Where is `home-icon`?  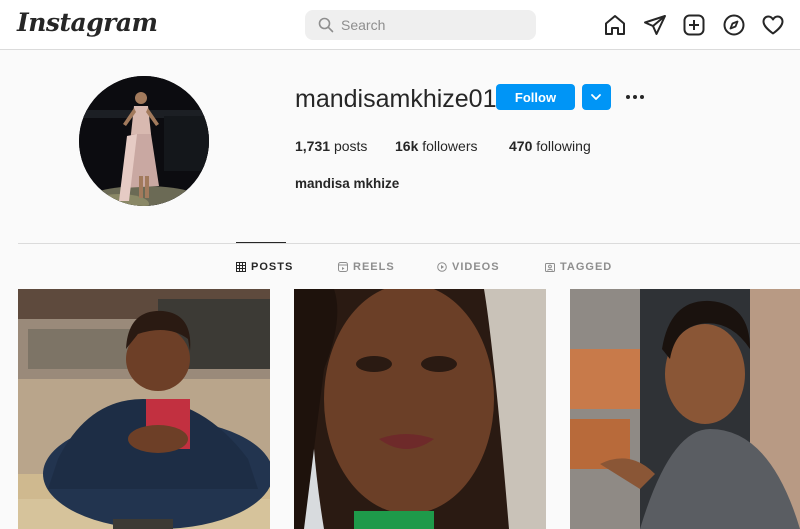 home-icon is located at coordinates (615, 25).